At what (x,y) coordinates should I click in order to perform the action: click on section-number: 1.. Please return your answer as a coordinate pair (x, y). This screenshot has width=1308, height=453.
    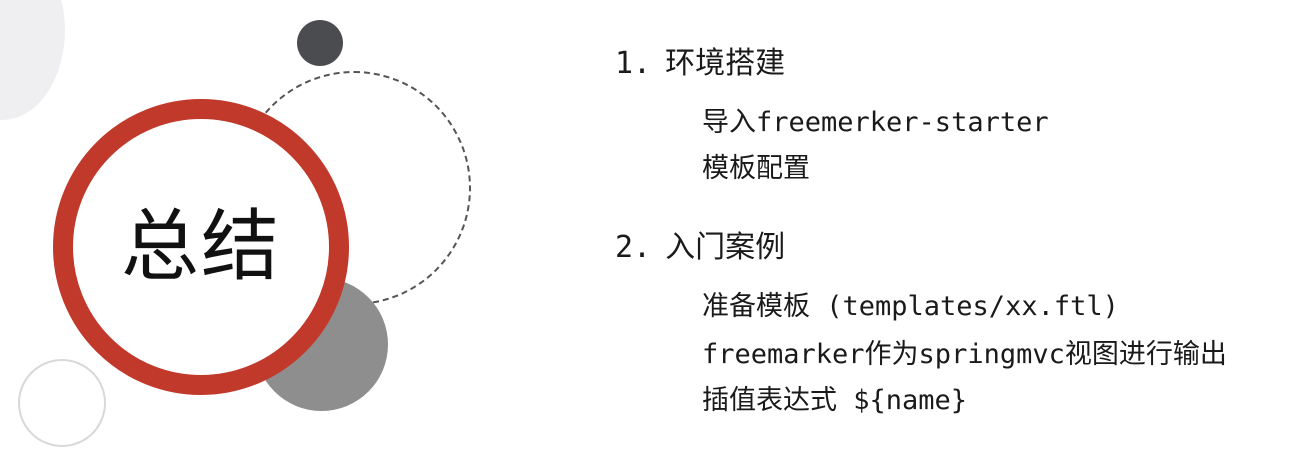
    Looking at the image, I should click on (633, 63).